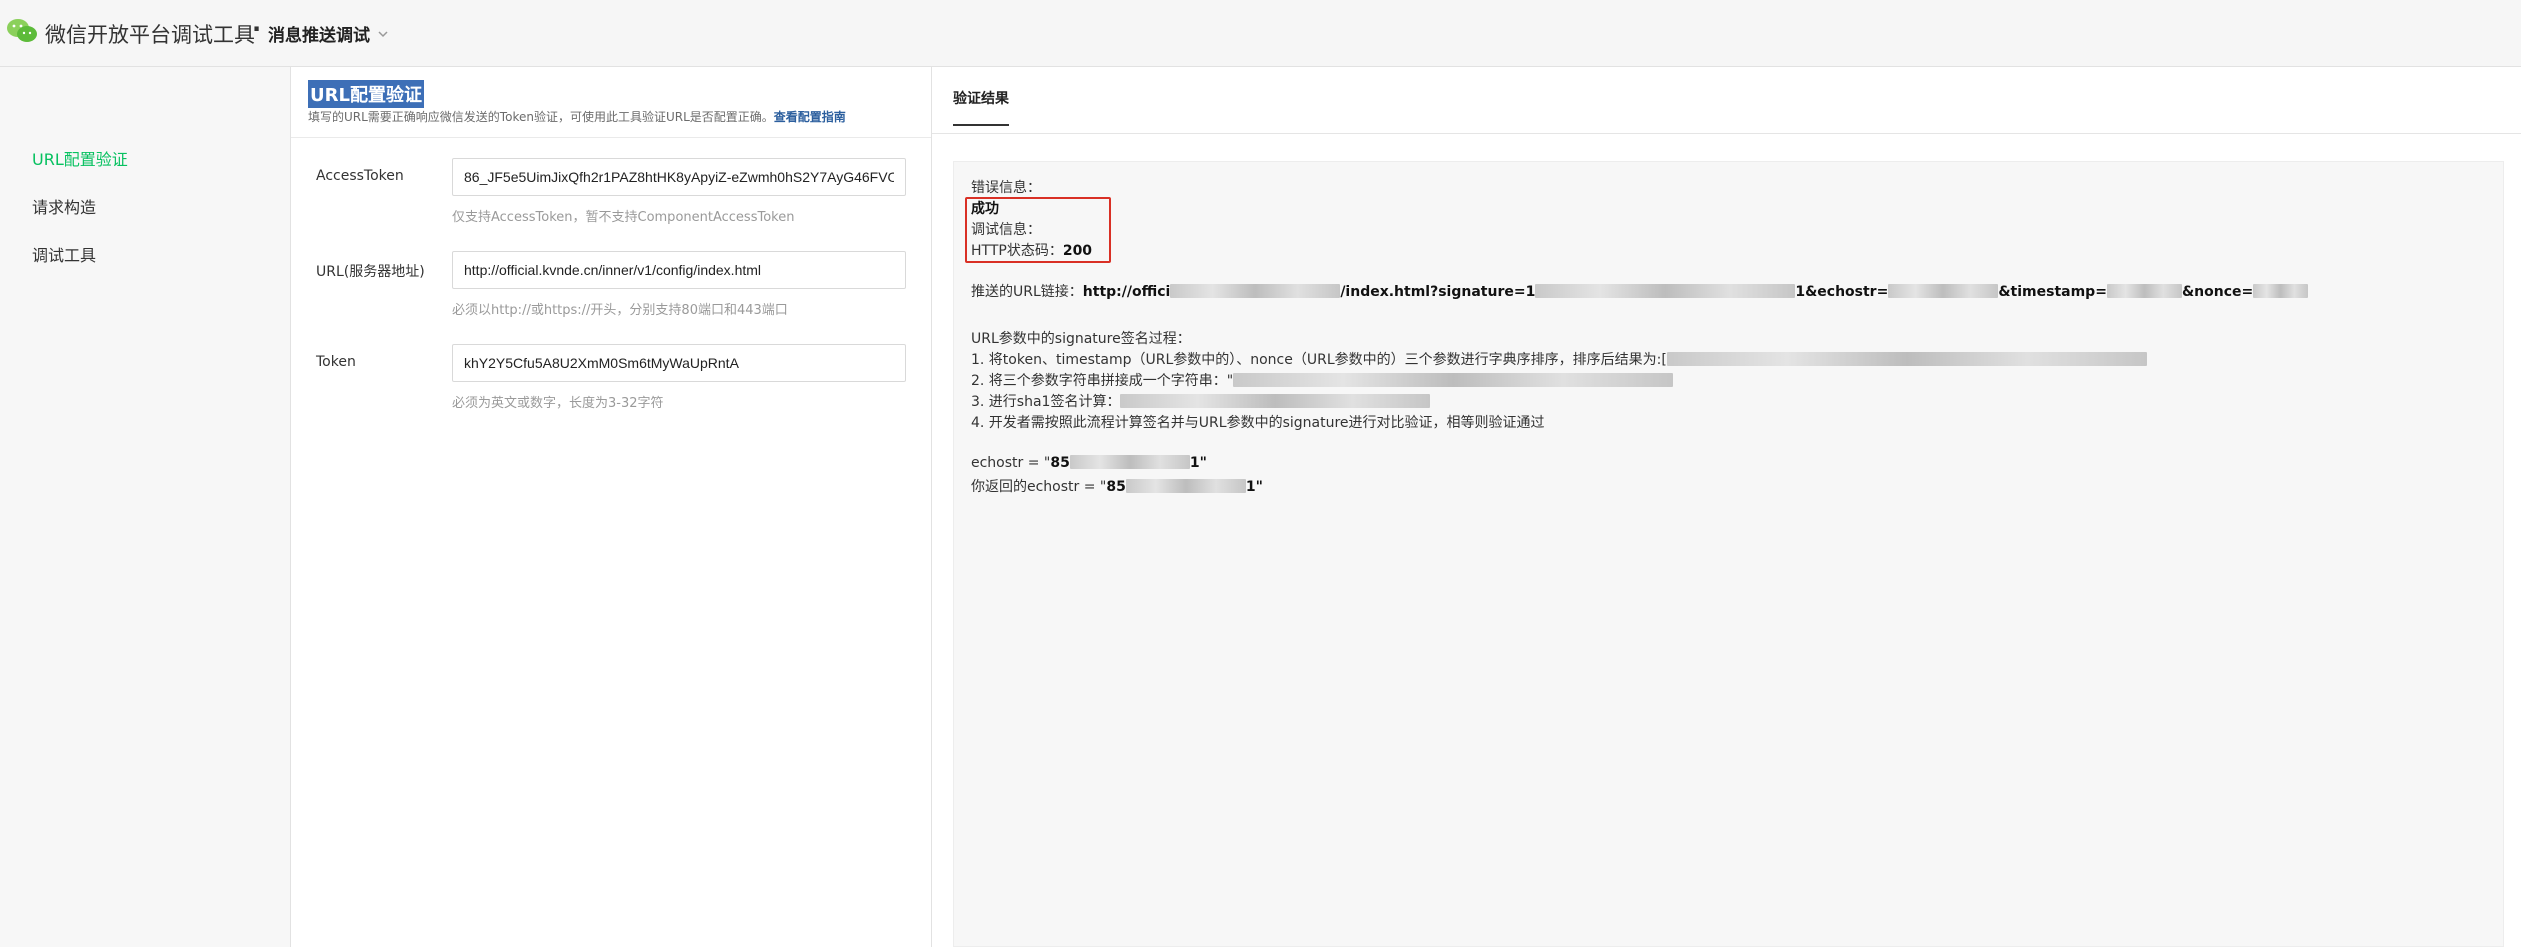 Image resolution: width=2521 pixels, height=947 pixels. What do you see at coordinates (985, 209) in the screenshot?
I see `success-text: 成功` at bounding box center [985, 209].